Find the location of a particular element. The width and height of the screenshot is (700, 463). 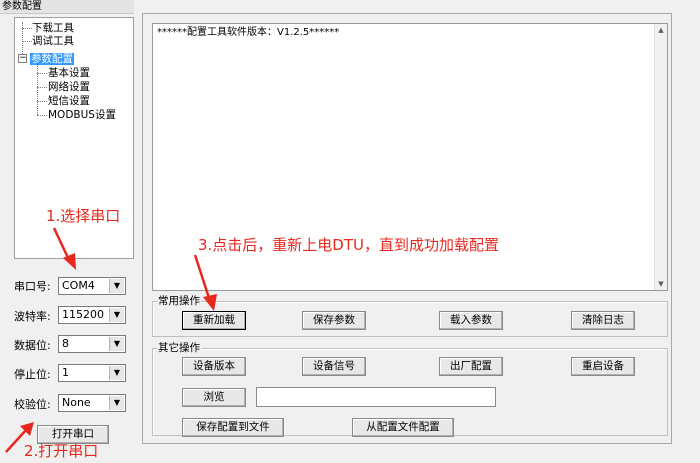

arrow-step2-icon is located at coordinates (19, 437).